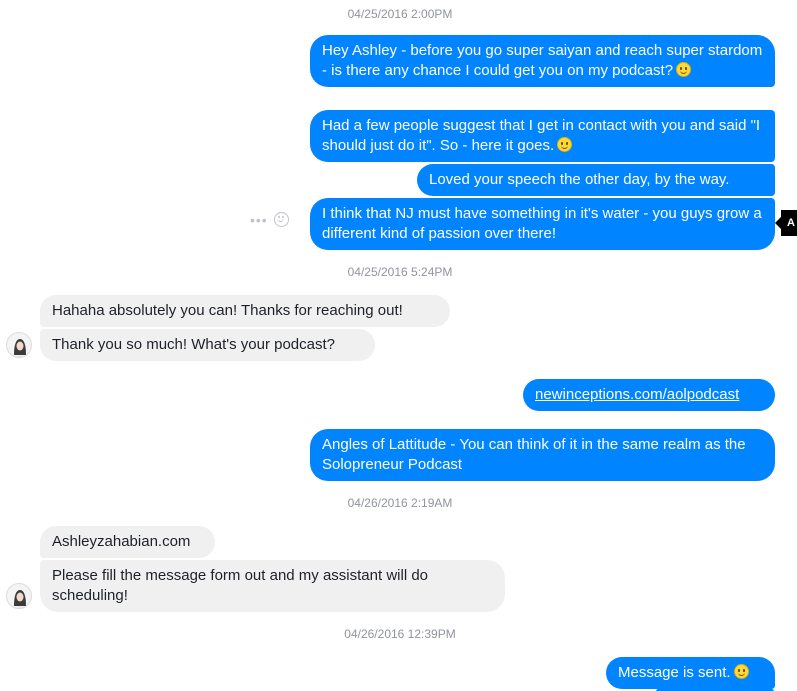 This screenshot has height=691, width=797. I want to click on timestamp: 04/26/2016 2:19AM, so click(400, 503).